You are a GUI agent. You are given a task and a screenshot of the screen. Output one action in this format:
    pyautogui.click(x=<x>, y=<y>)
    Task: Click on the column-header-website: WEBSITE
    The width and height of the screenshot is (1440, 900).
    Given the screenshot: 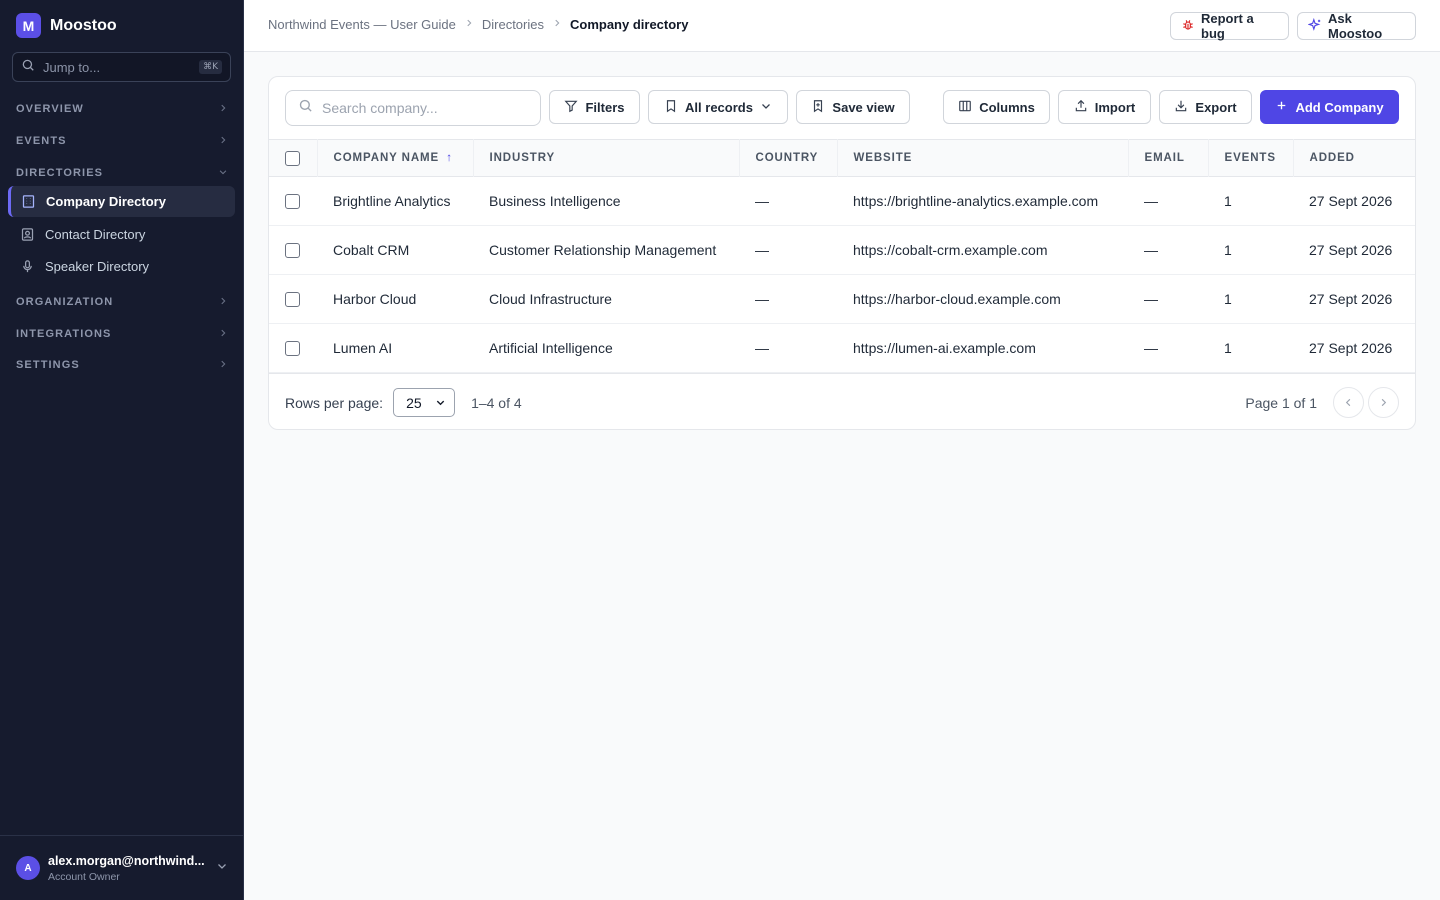 What is the action you would take?
    pyautogui.click(x=983, y=158)
    